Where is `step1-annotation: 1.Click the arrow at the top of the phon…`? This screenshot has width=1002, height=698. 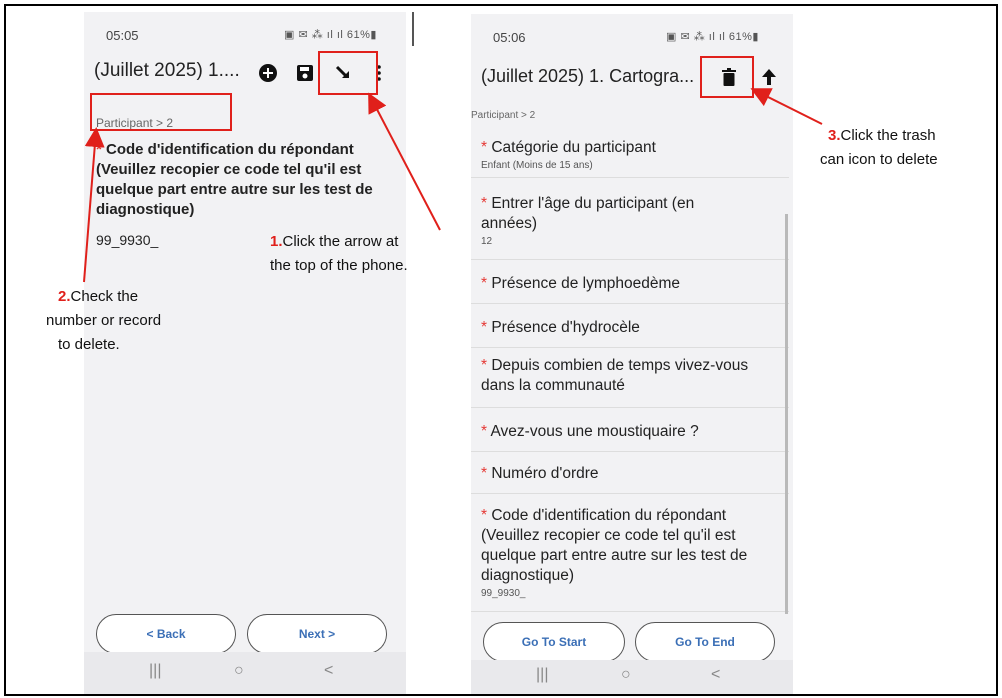
step1-annotation: 1.Click the arrow at the top of the phon… is located at coordinates (339, 253).